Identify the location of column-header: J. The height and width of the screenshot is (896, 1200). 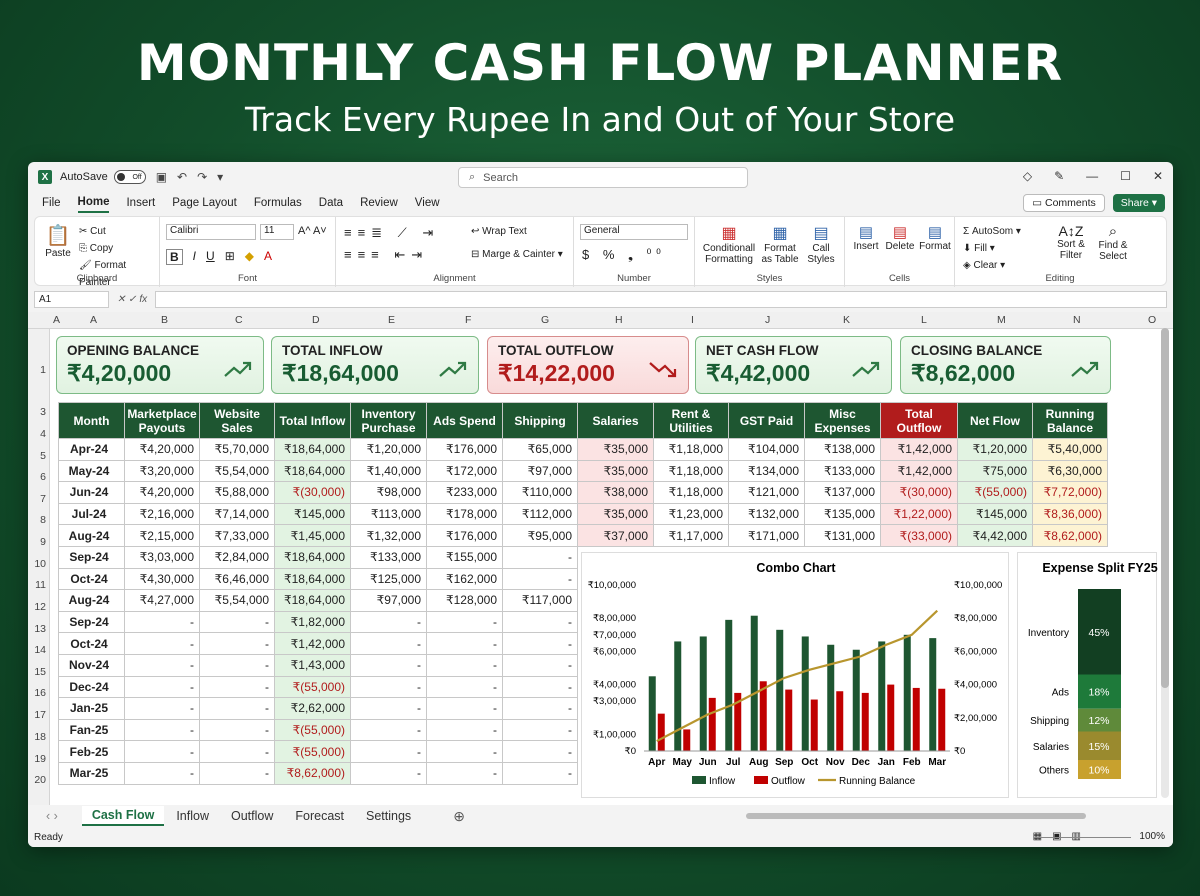
(767, 320).